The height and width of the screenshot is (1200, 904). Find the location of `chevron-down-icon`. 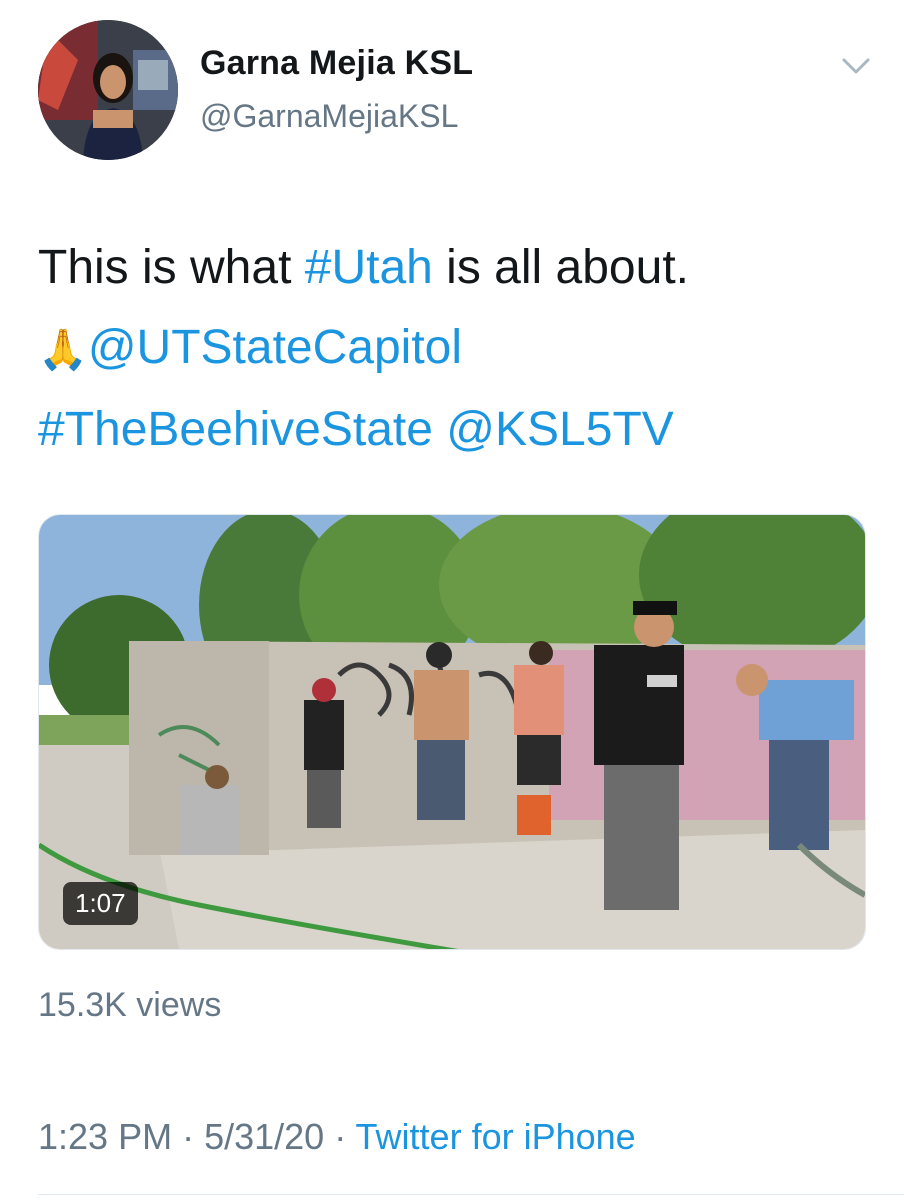

chevron-down-icon is located at coordinates (856, 66).